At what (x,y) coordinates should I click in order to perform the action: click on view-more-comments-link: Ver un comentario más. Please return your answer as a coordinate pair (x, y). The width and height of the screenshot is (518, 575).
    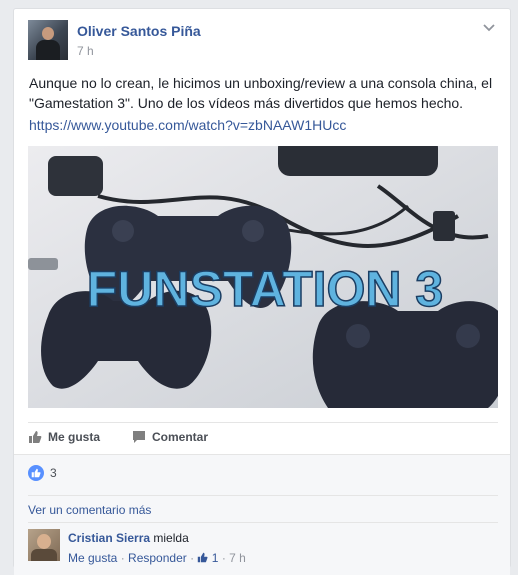
    Looking at the image, I should click on (89, 510).